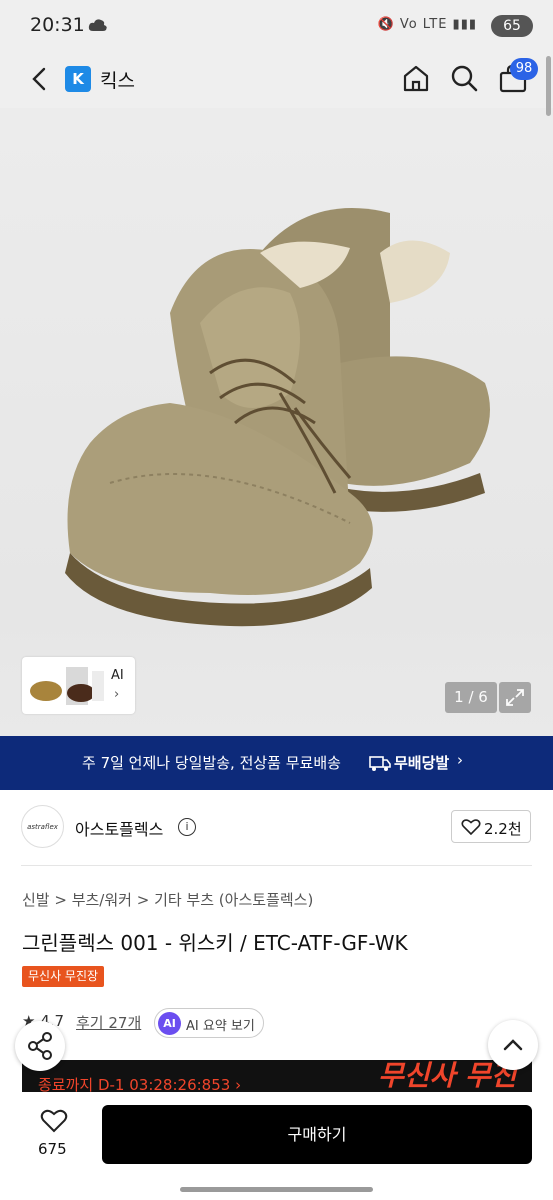 The height and width of the screenshot is (1200, 553). I want to click on brand-like-button: 2.2천, so click(491, 826).